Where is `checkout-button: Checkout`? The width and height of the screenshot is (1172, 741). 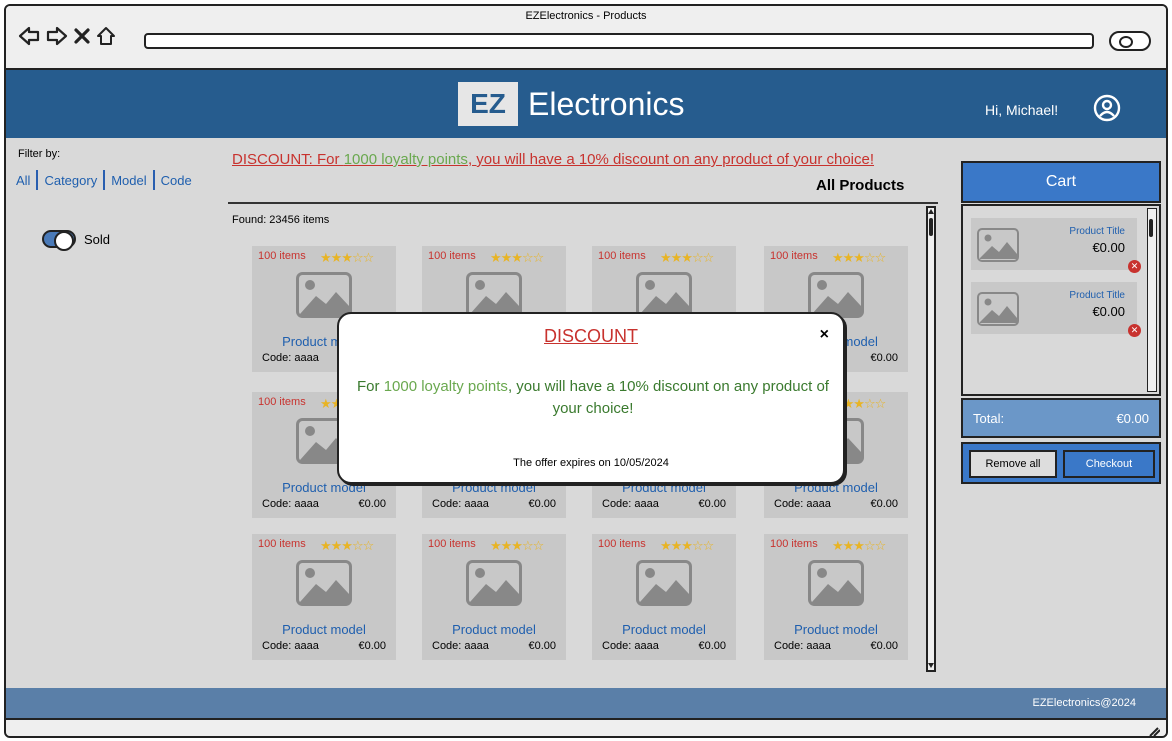 checkout-button: Checkout is located at coordinates (1109, 464).